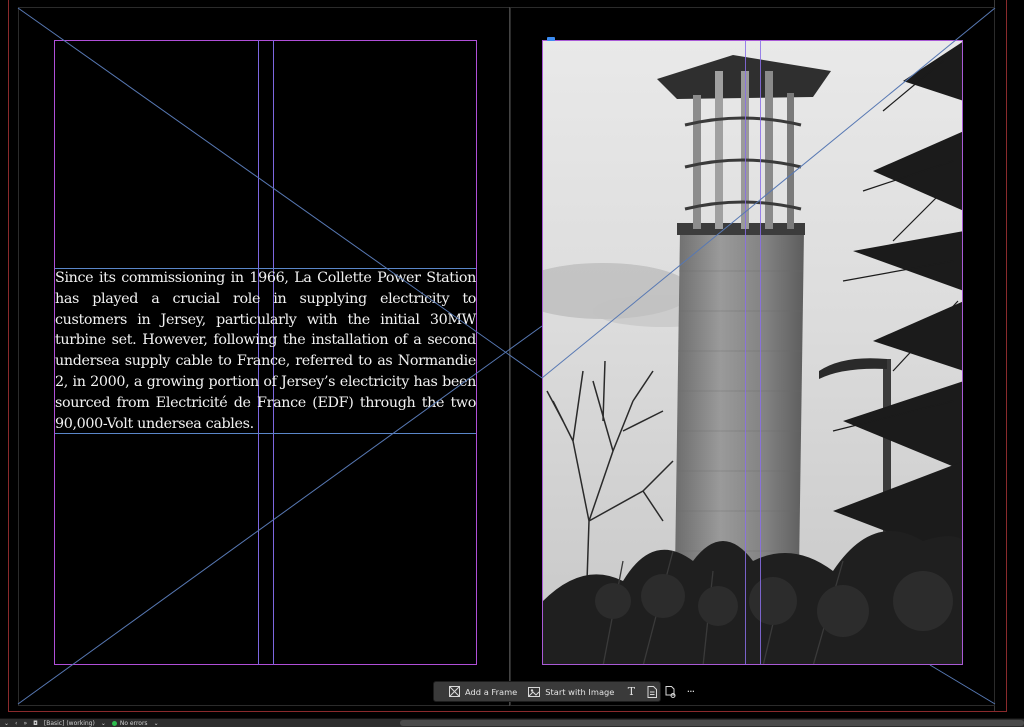  I want to click on start-with-image-label: Start with Image, so click(580, 691).